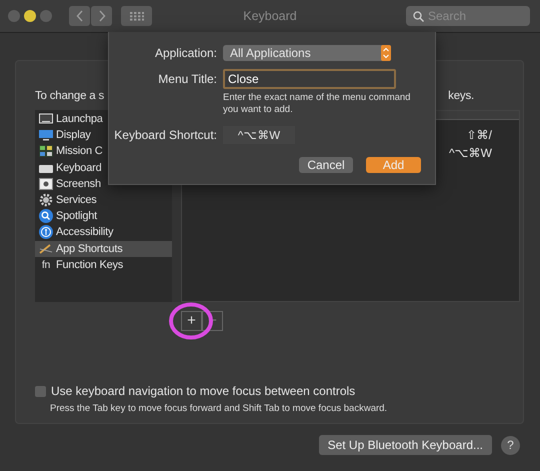 This screenshot has height=471, width=540. Describe the element at coordinates (165, 135) in the screenshot. I see `field-label: Keyboard Shortcut:` at that location.